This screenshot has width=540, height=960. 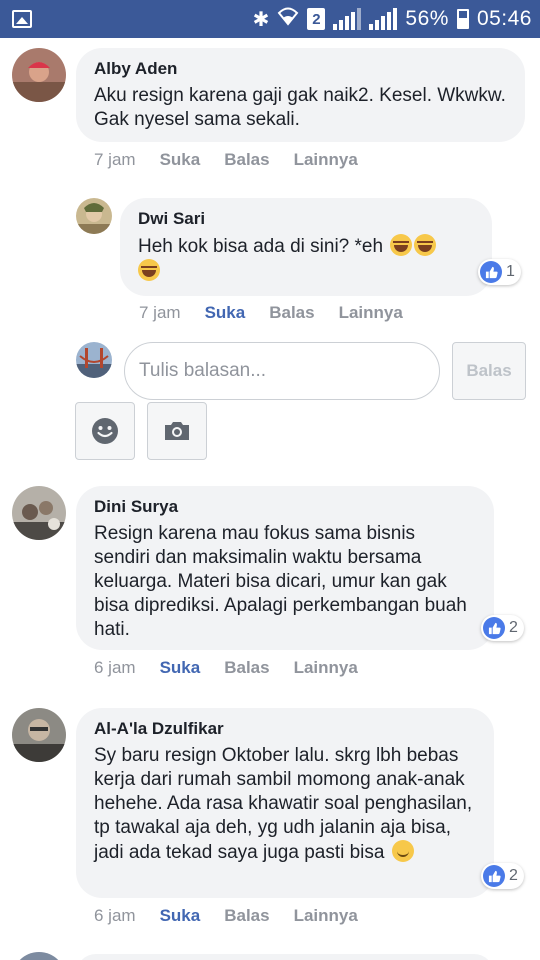 I want to click on smile-emoji-icon, so click(x=402, y=851).